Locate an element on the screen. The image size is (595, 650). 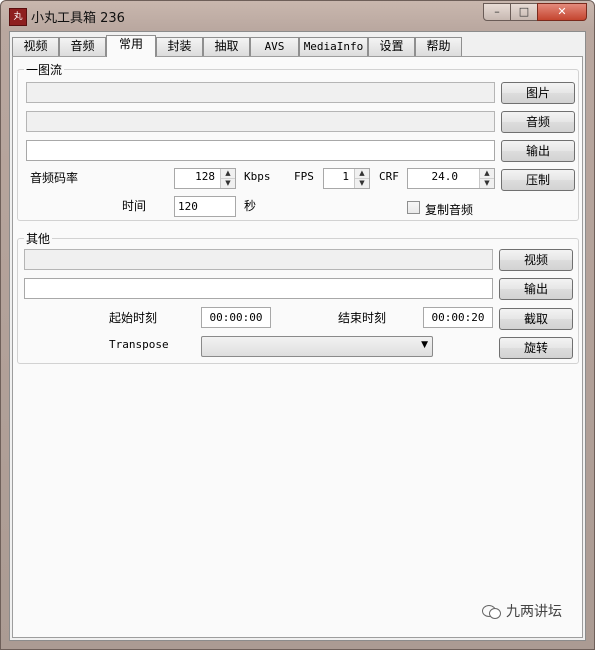
tab-common: 常用 is located at coordinates (131, 46).